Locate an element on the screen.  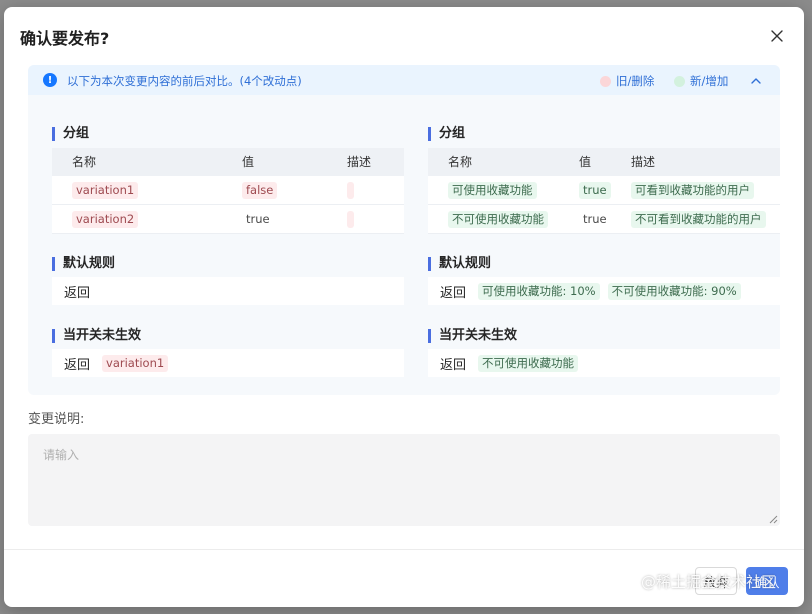
legend-new: 新/增加 is located at coordinates (701, 81).